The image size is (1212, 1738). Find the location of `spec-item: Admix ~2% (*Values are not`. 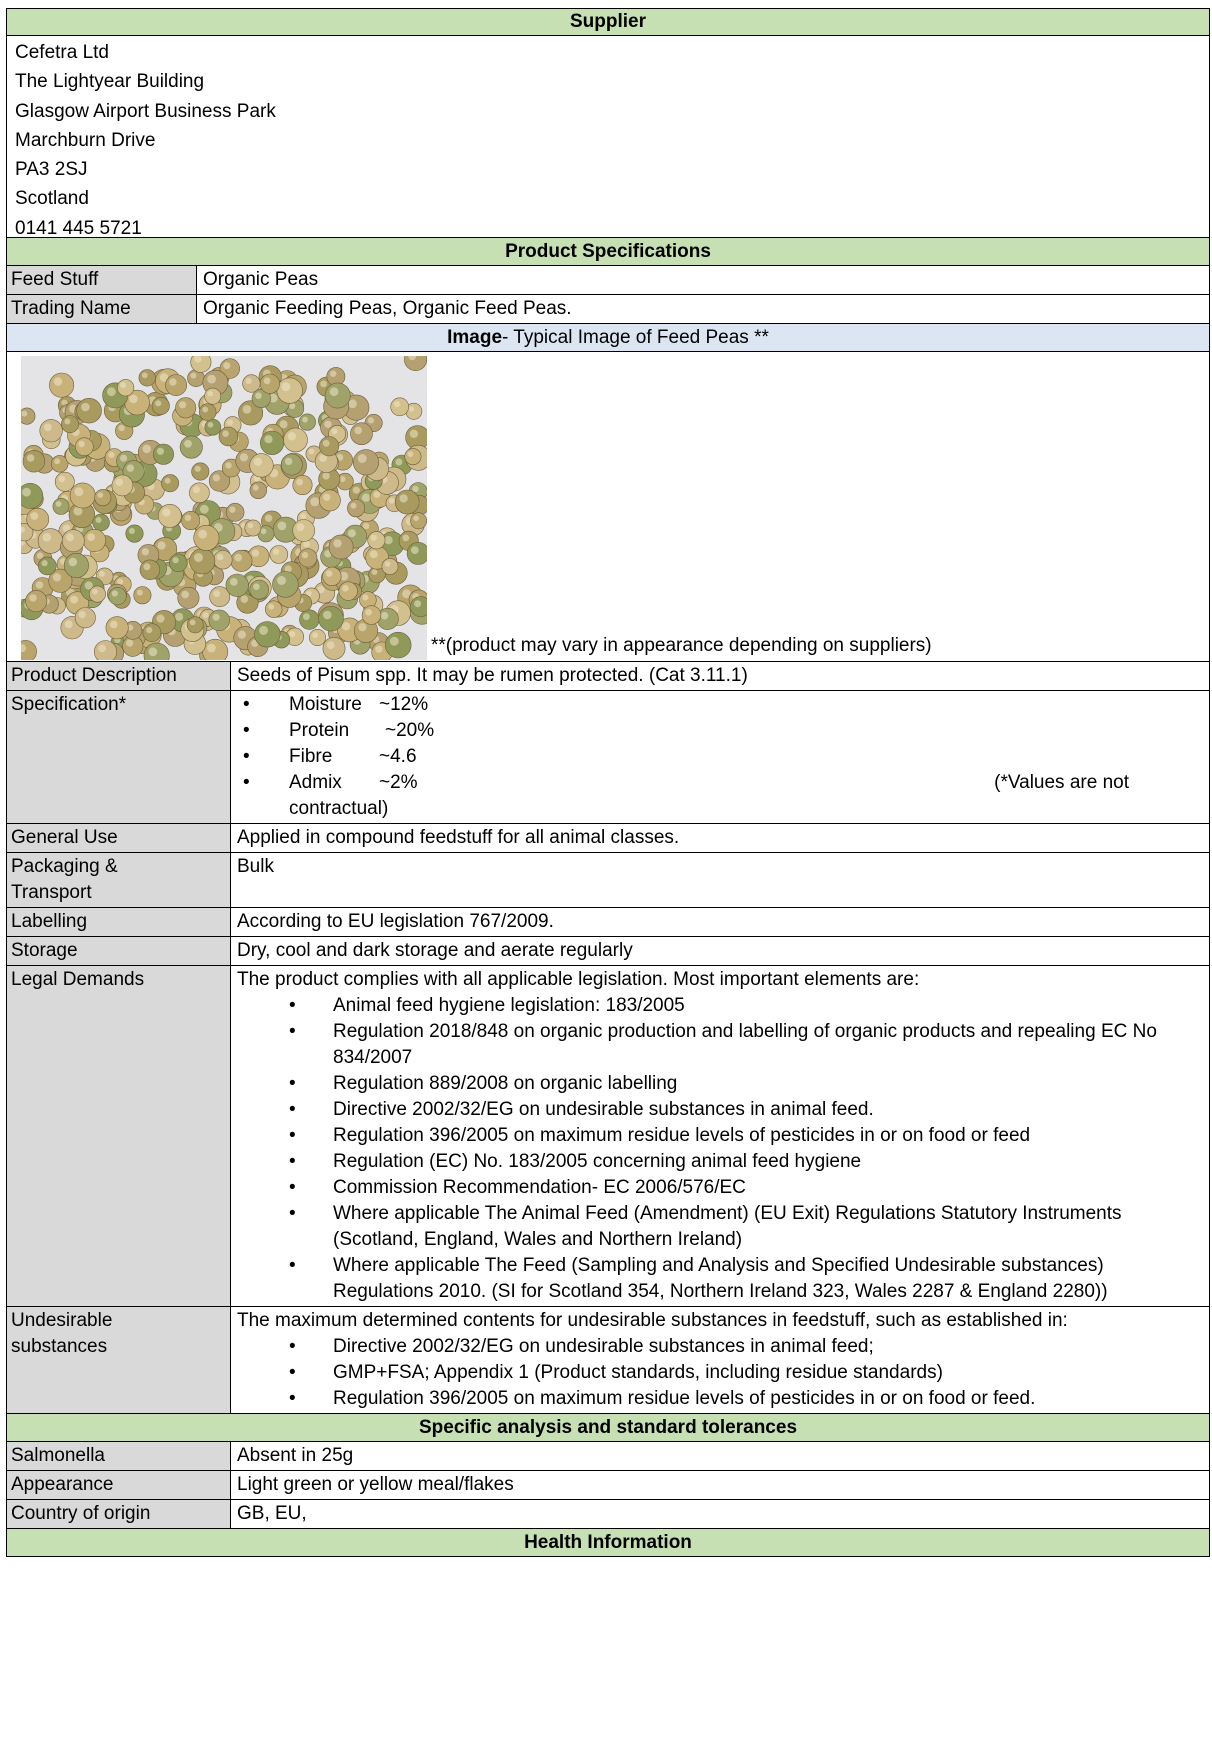

spec-item: Admix ~2% (*Values are not is located at coordinates (720, 783).